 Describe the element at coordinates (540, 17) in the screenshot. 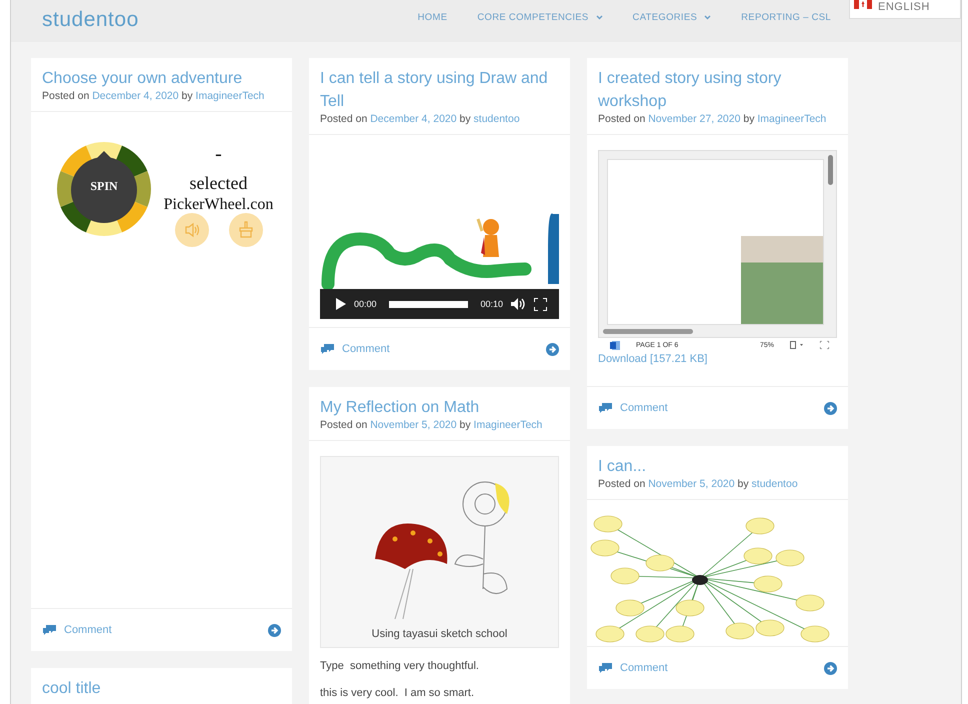

I see `nav-link: CORE COMPETENCIES` at that location.